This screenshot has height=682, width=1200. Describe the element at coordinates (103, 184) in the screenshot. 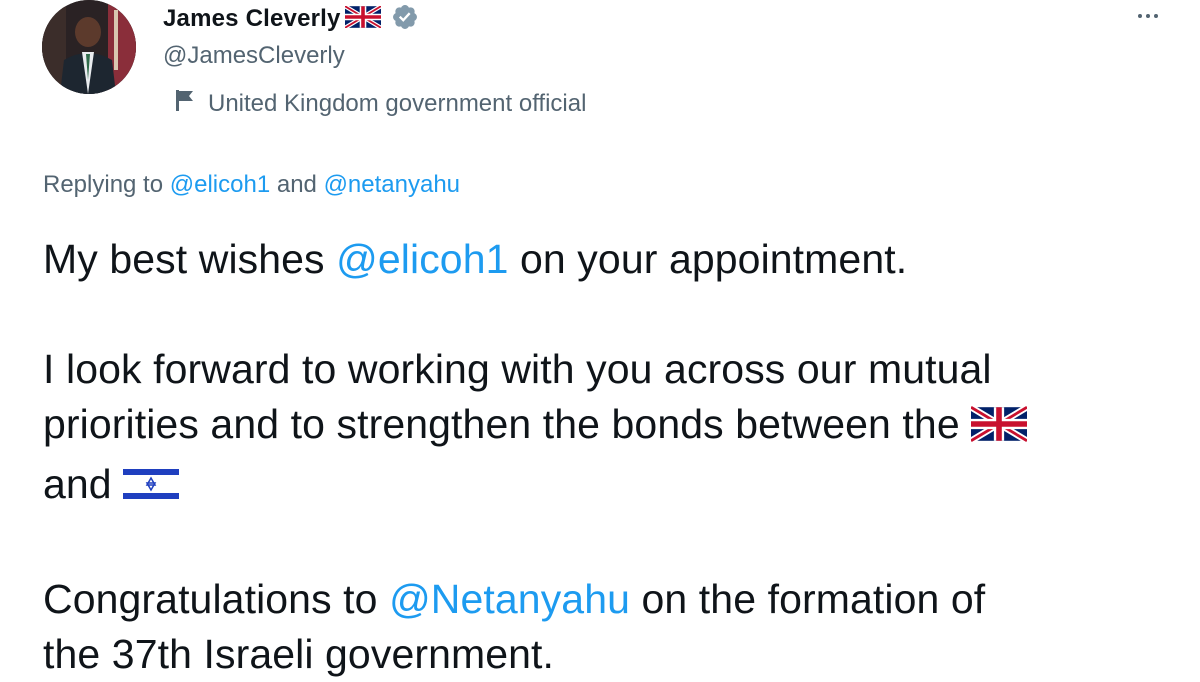

I see `replying-to-prefix: Replying to` at that location.